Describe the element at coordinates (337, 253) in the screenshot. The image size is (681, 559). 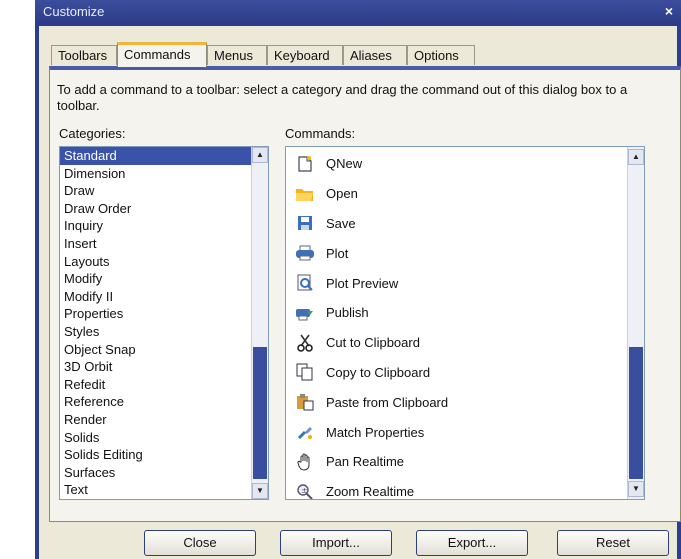
I see `command-label: Plot` at that location.